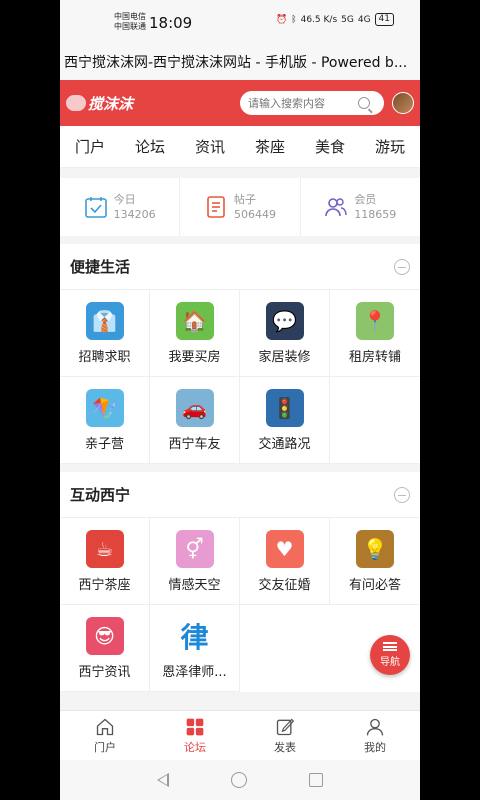 The image size is (480, 800). What do you see at coordinates (384, 19) in the screenshot?
I see `battery-icon: 41` at bounding box center [384, 19].